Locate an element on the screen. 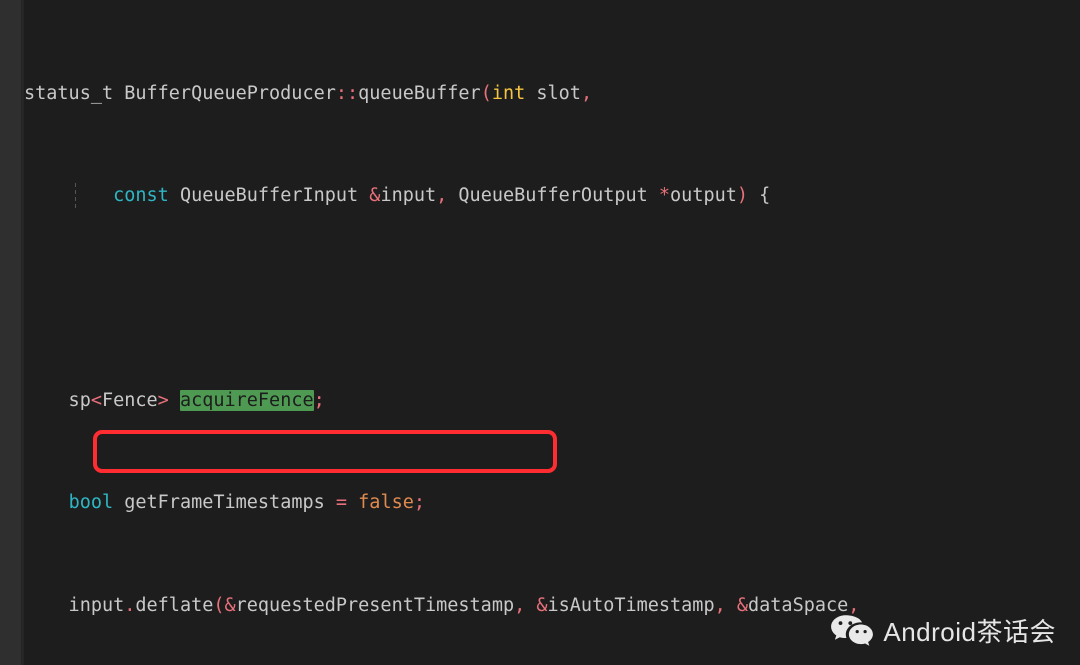  editor-gutter is located at coordinates (10, 332).